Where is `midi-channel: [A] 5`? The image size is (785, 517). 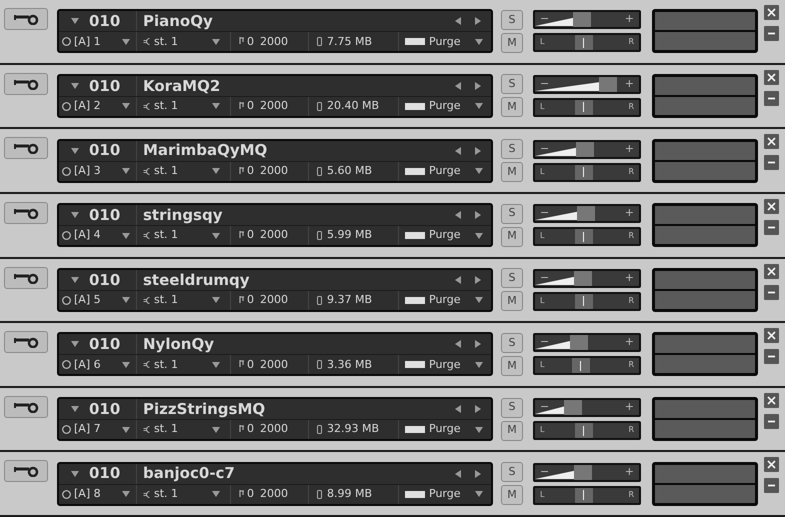
midi-channel: [A] 5 is located at coordinates (87, 300).